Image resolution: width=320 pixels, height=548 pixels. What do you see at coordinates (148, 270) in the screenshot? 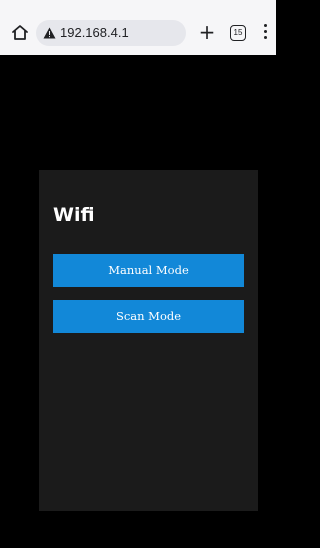
I see `manual-mode-button: Manual Mode` at bounding box center [148, 270].